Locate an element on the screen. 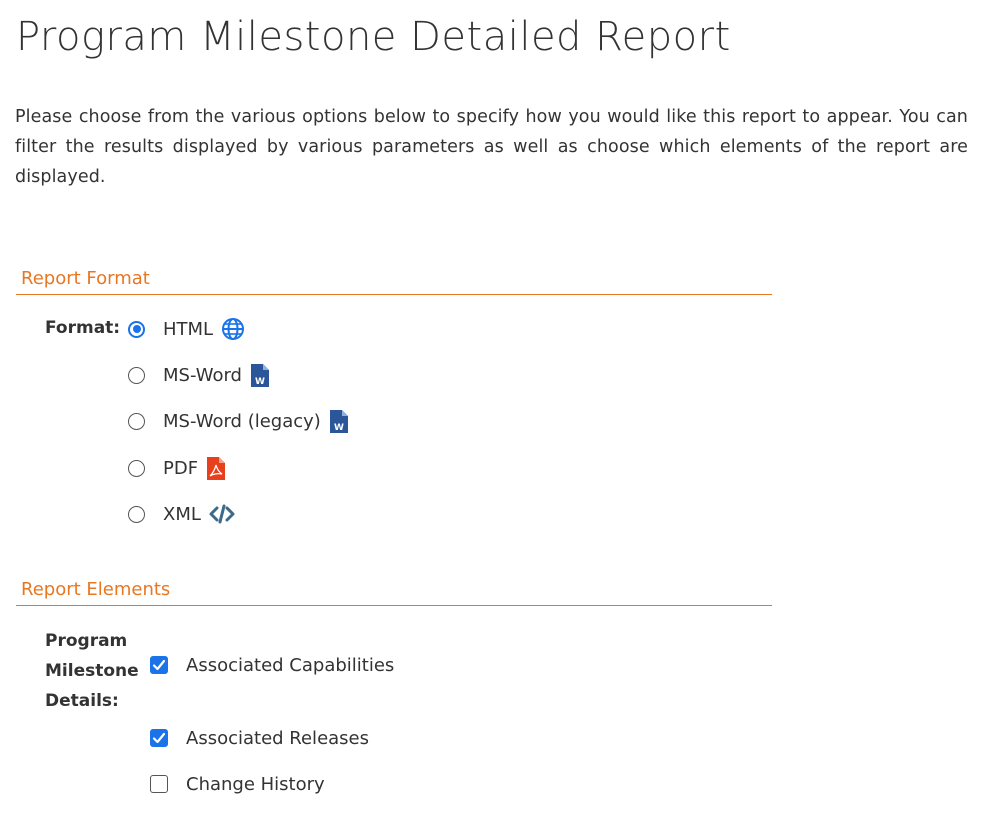 This screenshot has height=817, width=1000. label-line-1: Program is located at coordinates (86, 641).